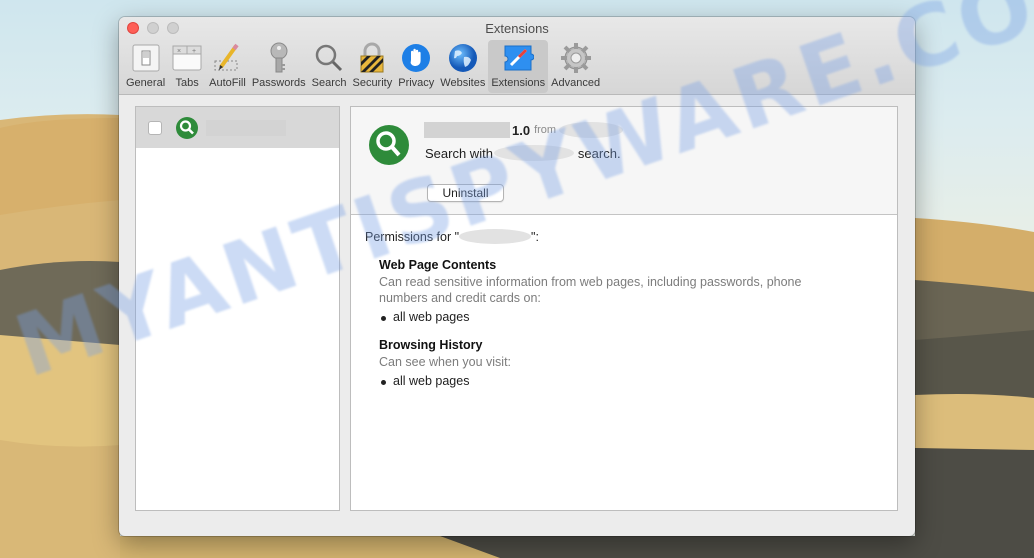 This screenshot has width=1034, height=558. What do you see at coordinates (591, 130) in the screenshot?
I see `developer-redacted` at bounding box center [591, 130].